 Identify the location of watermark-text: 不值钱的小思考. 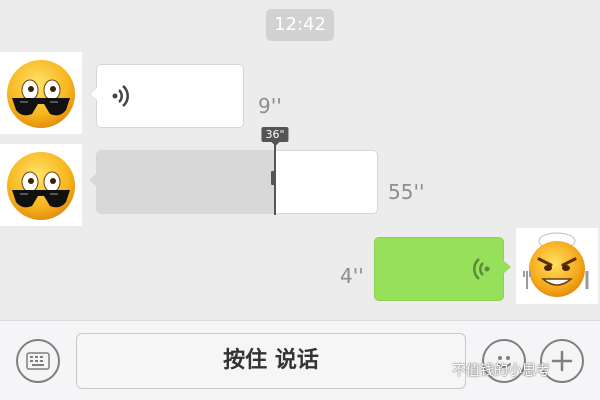
(501, 371).